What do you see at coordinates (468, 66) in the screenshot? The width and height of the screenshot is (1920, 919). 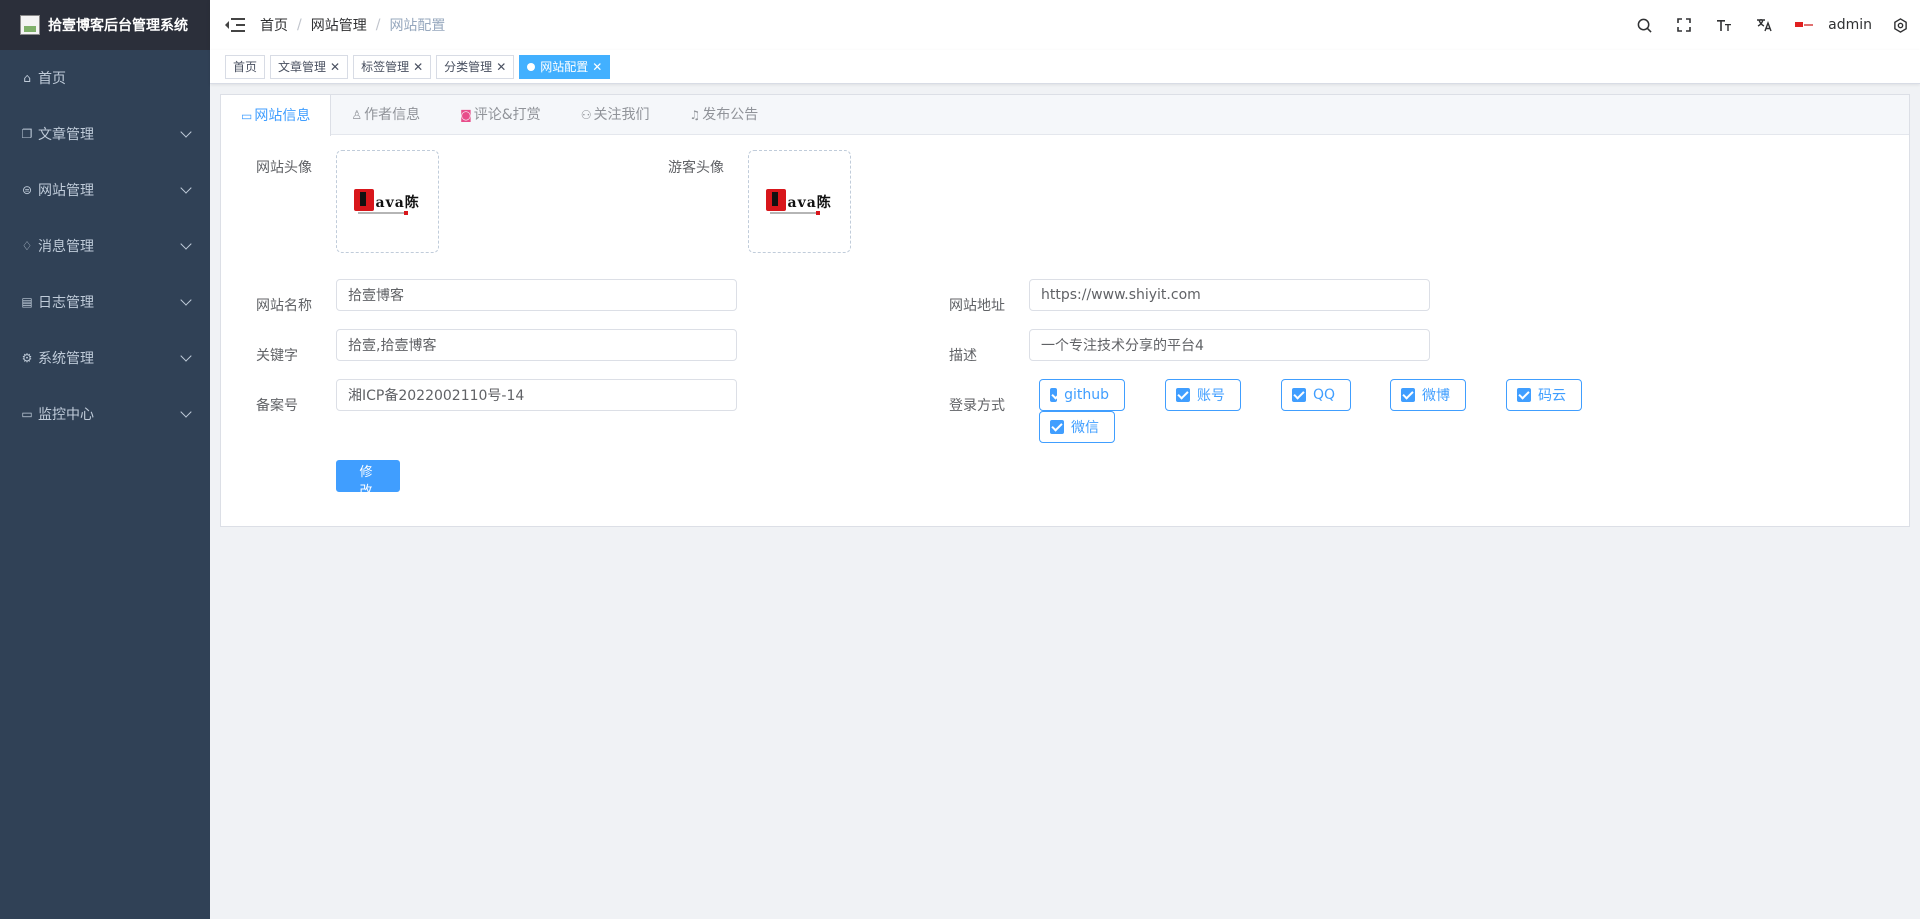 I see `tag-label: 分类管理` at bounding box center [468, 66].